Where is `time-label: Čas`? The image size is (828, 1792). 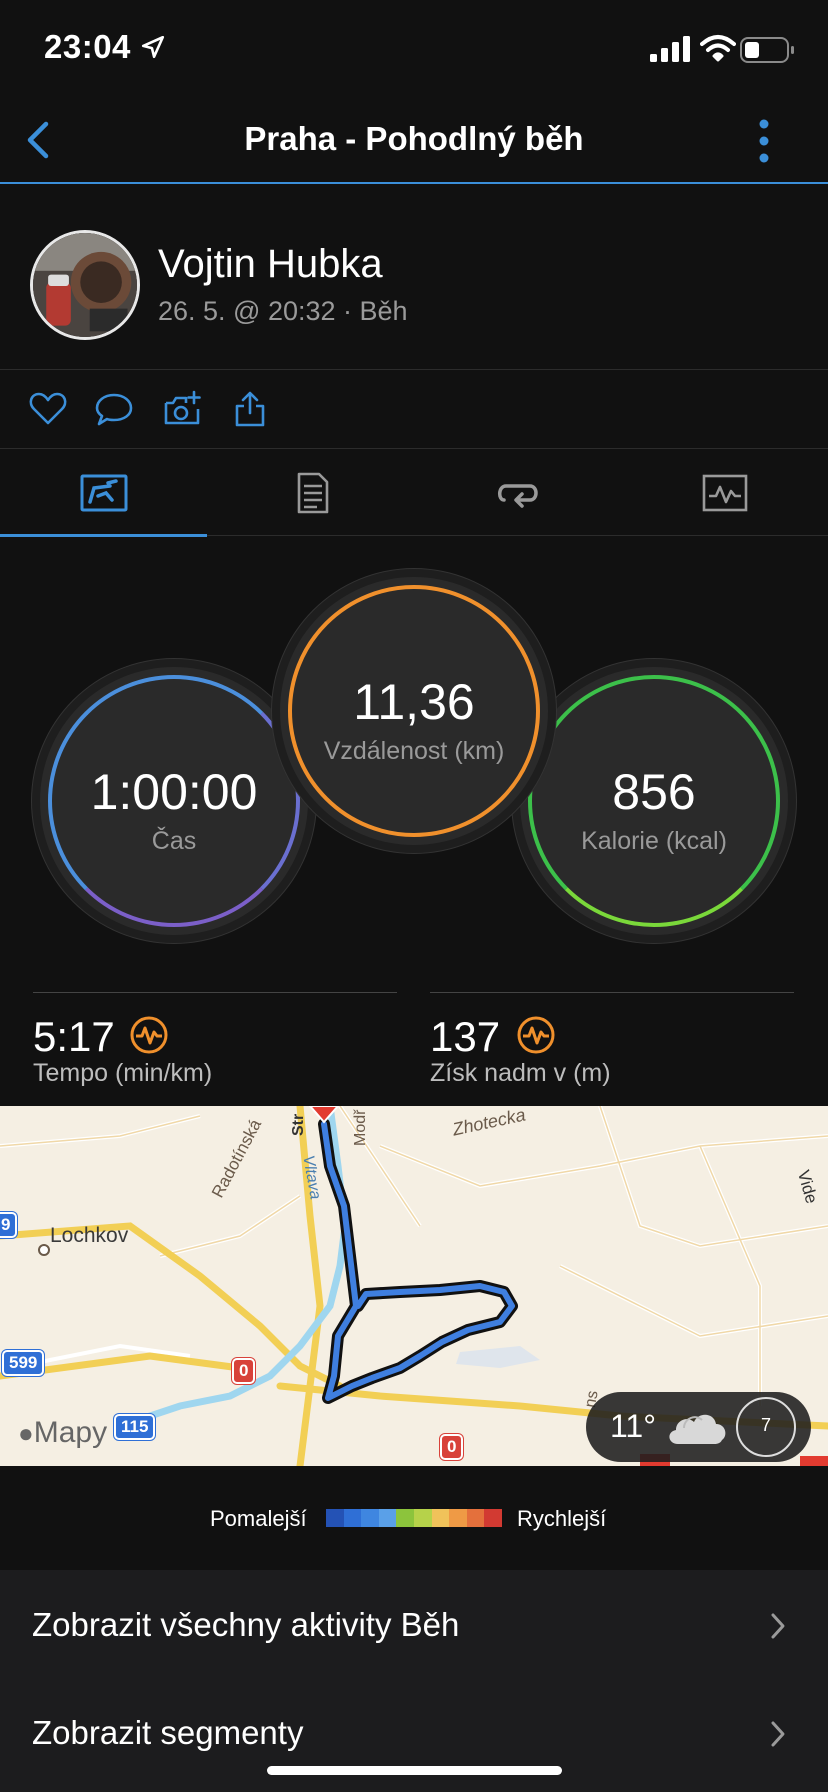
time-label: Čas is located at coordinates (174, 841).